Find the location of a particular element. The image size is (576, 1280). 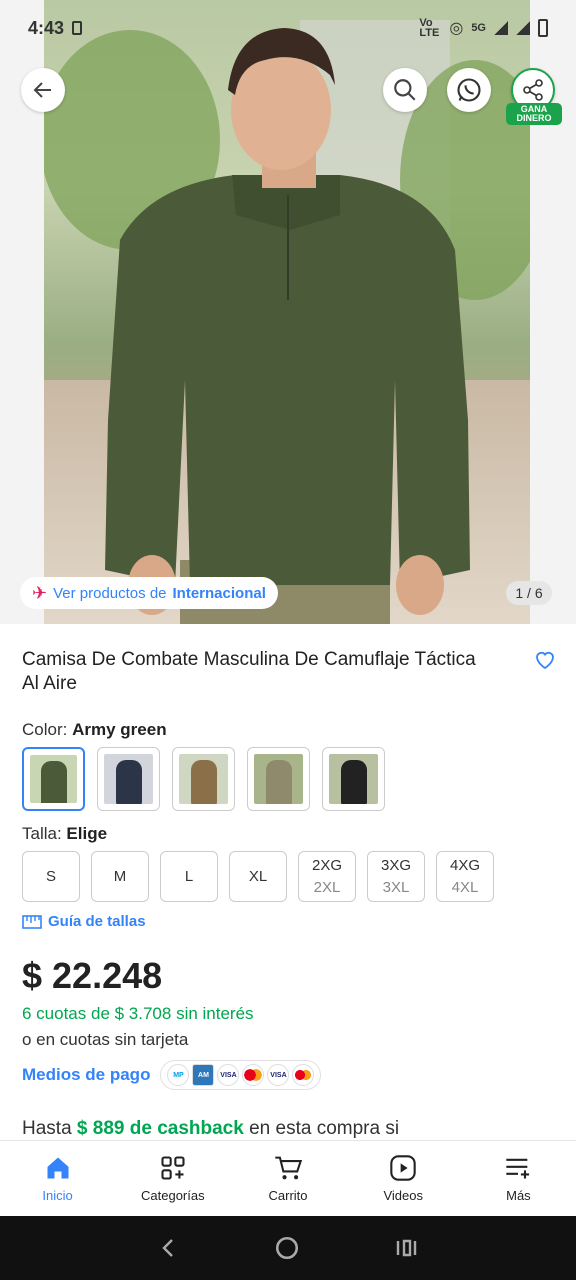

product-price: $ 22.248 is located at coordinates (92, 975).